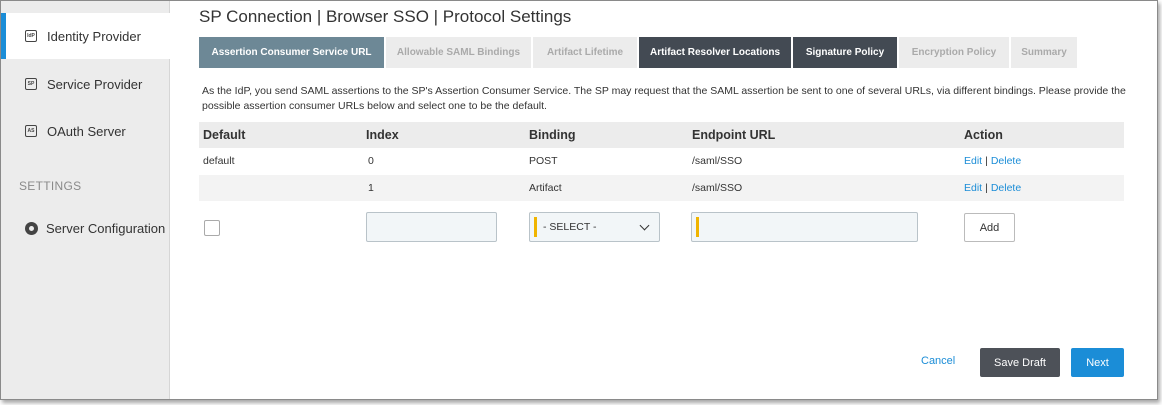  Describe the element at coordinates (804, 227) in the screenshot. I see `endpoint-url-input` at that location.